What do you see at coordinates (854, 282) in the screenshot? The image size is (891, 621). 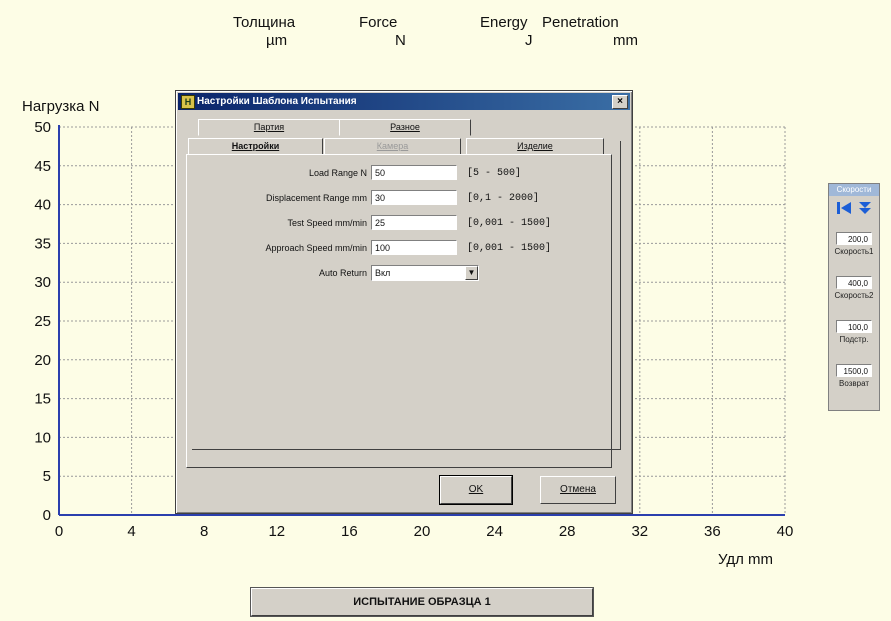 I see `speed2-value: 400,0` at bounding box center [854, 282].